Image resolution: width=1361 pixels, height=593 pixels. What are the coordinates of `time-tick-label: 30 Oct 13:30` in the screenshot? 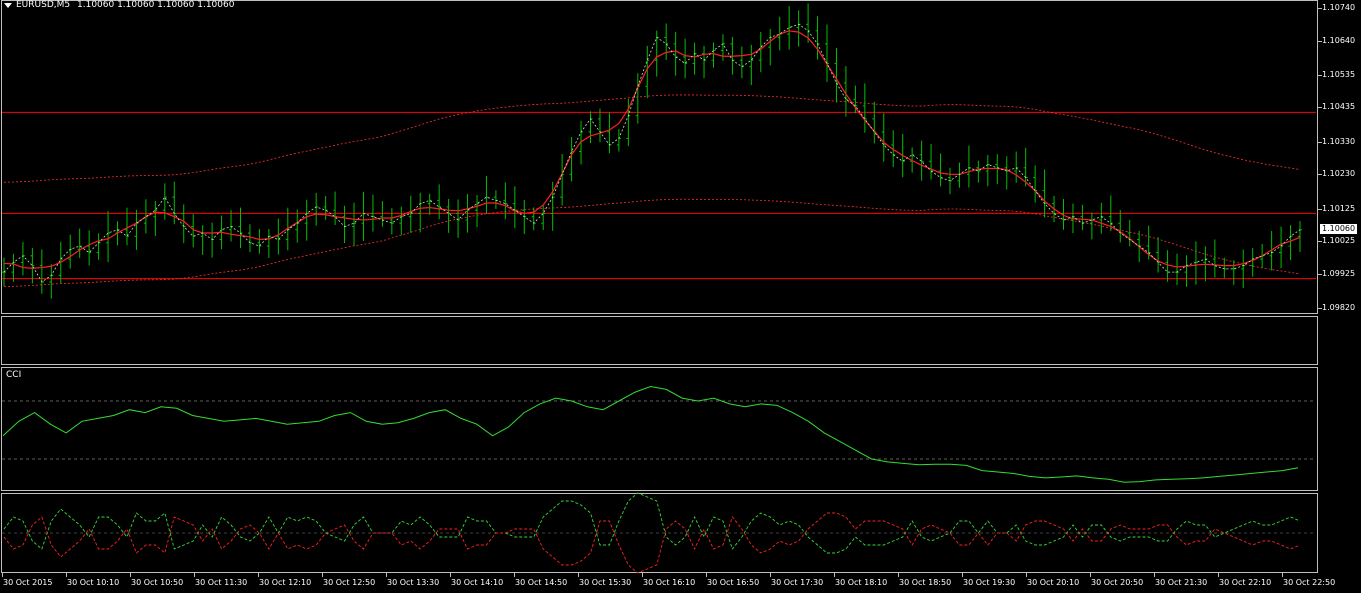 It's located at (413, 582).